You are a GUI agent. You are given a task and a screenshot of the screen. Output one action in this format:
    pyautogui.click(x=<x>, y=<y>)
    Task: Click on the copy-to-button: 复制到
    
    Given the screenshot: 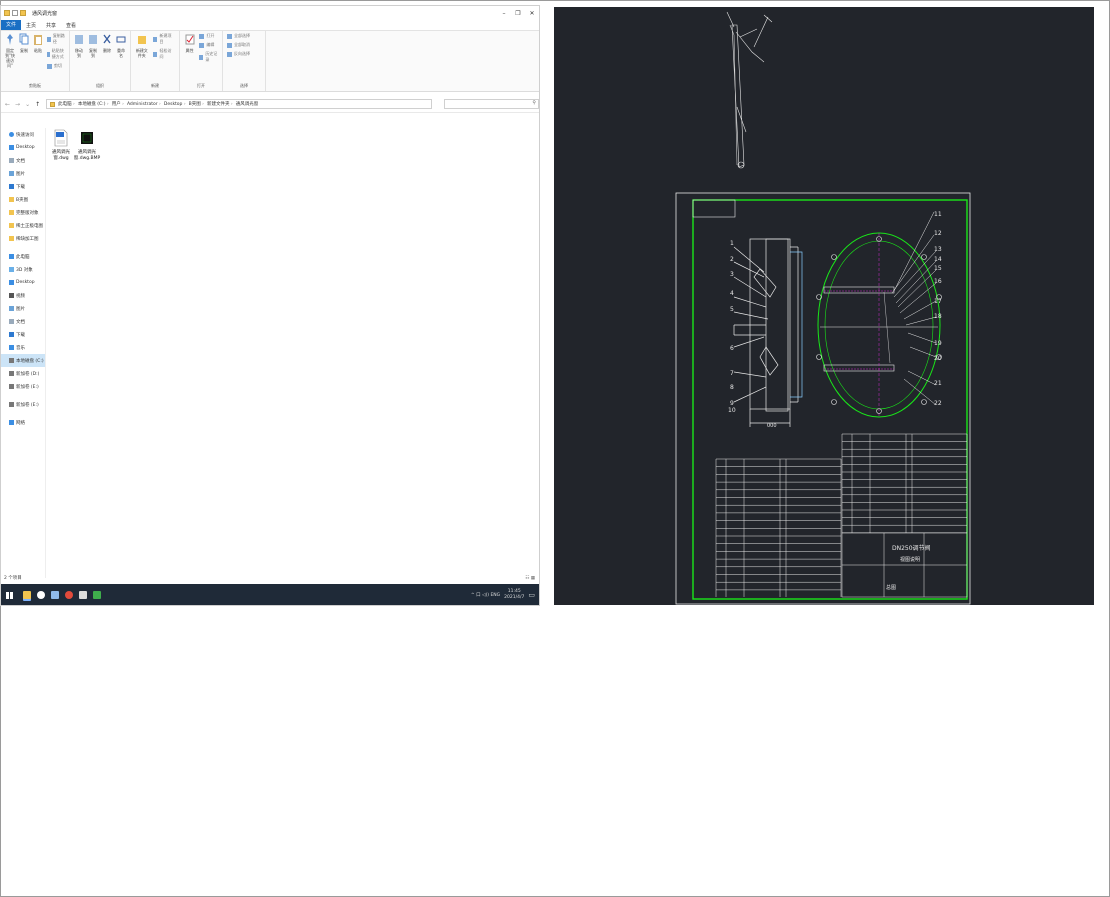 What is the action you would take?
    pyautogui.click(x=93, y=61)
    